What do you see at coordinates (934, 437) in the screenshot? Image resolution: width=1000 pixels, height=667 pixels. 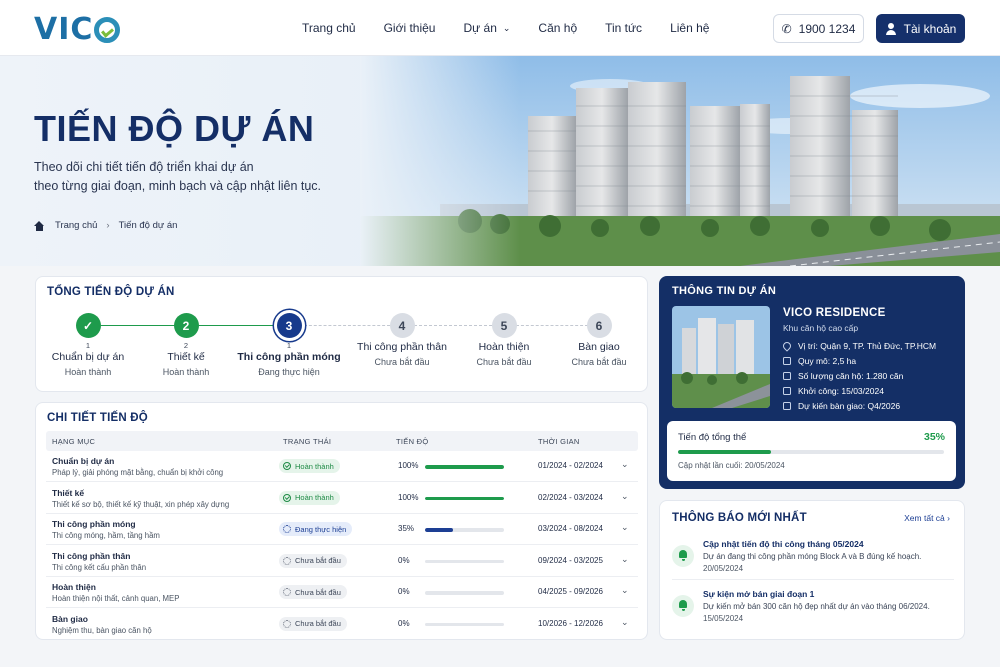 I see `overall-progress-value: 35%` at bounding box center [934, 437].